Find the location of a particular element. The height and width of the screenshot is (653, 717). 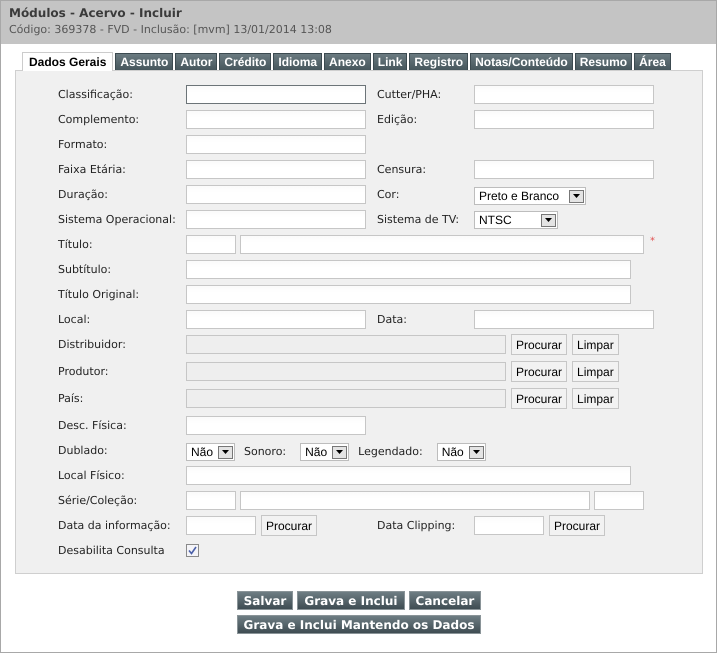

field-label: Dublado: is located at coordinates (83, 451).